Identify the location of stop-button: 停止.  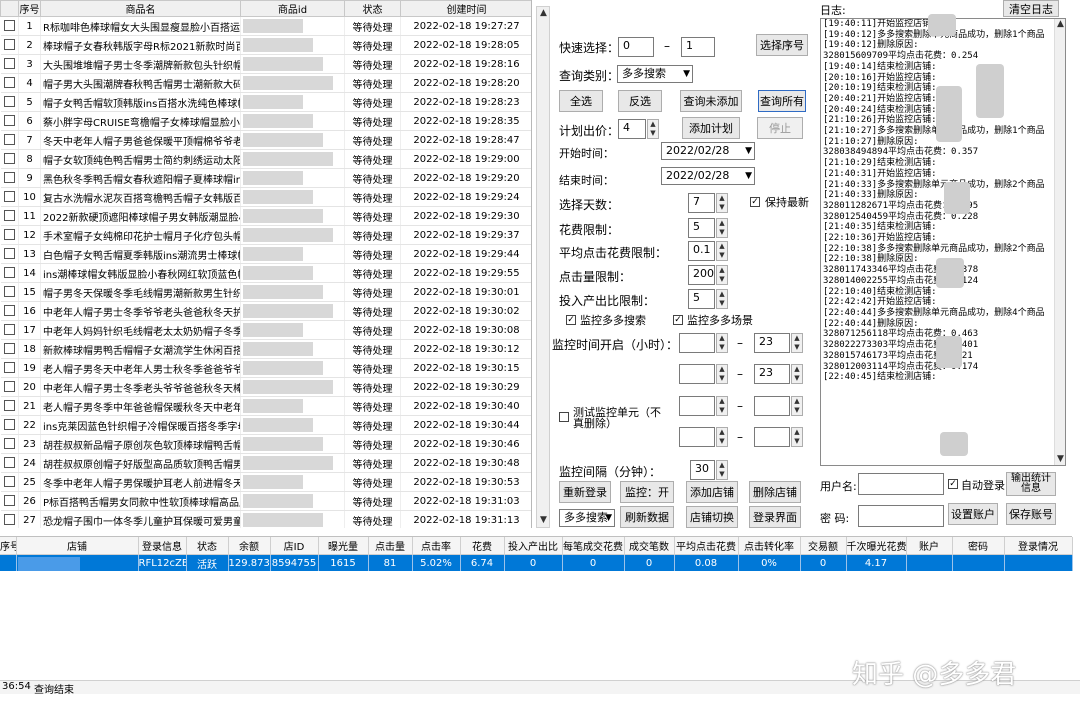
(780, 128).